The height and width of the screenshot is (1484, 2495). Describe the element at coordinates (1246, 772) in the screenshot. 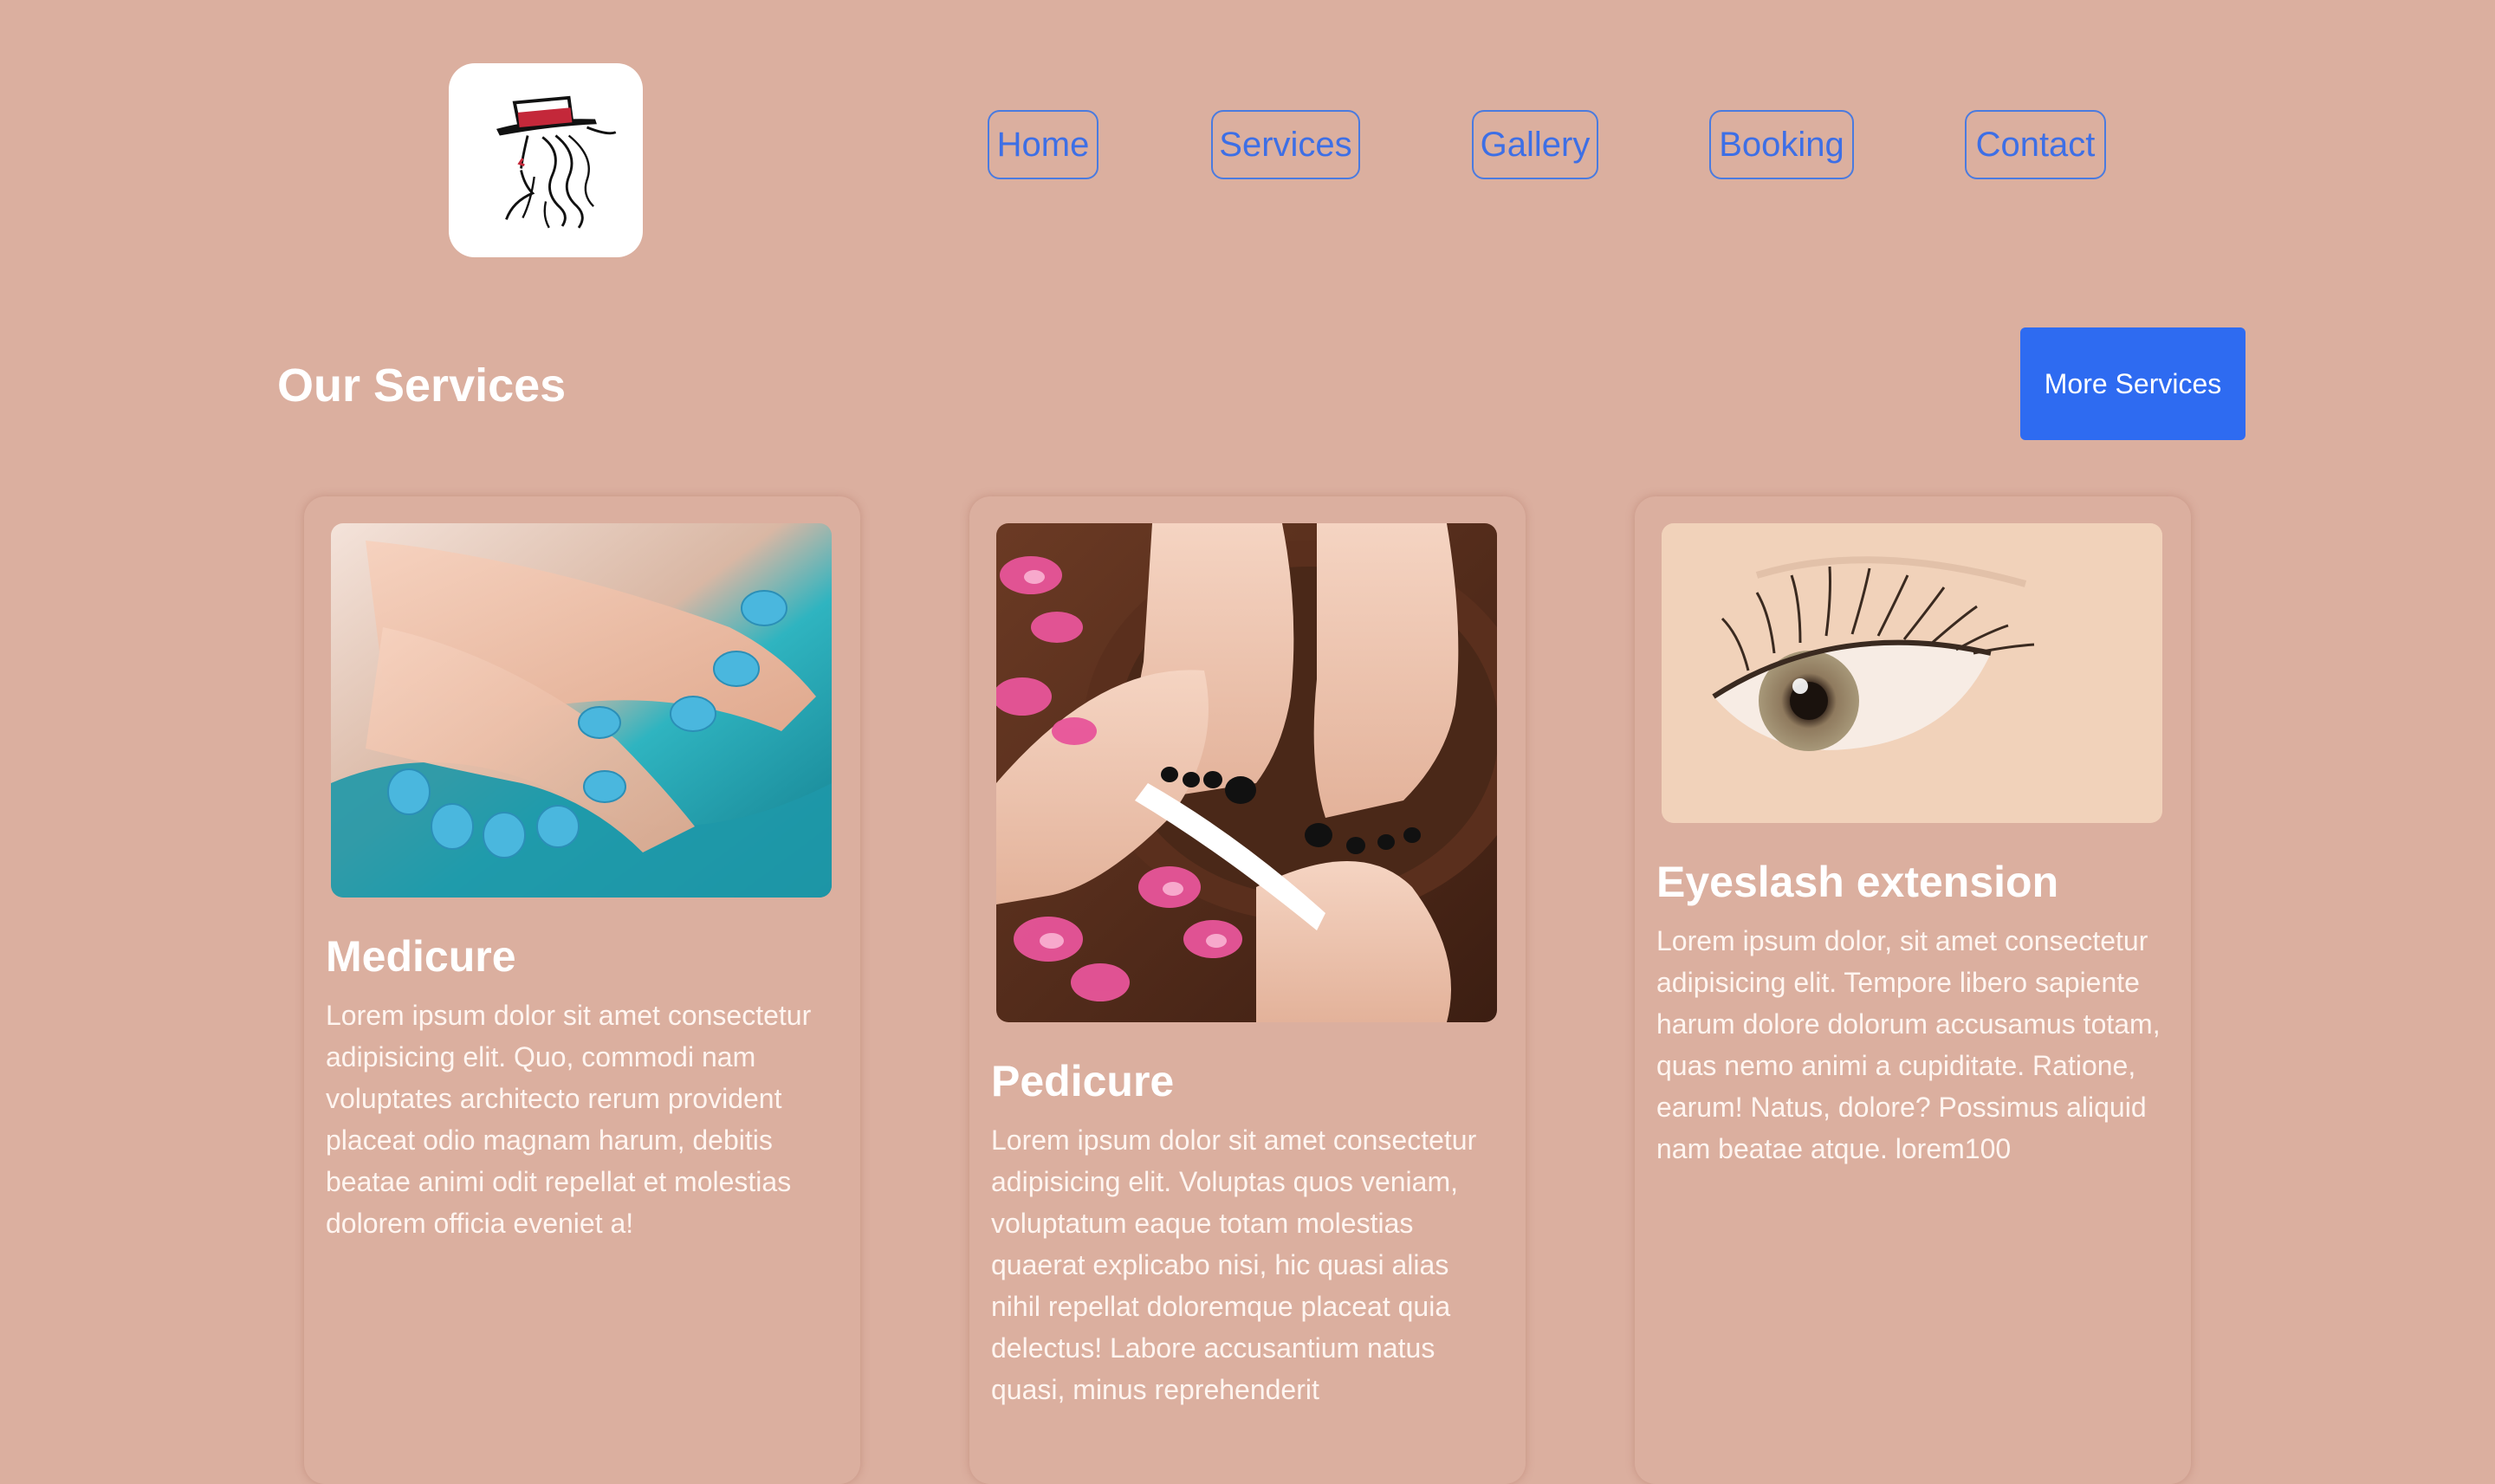

I see `pedicure-feet-image` at that location.